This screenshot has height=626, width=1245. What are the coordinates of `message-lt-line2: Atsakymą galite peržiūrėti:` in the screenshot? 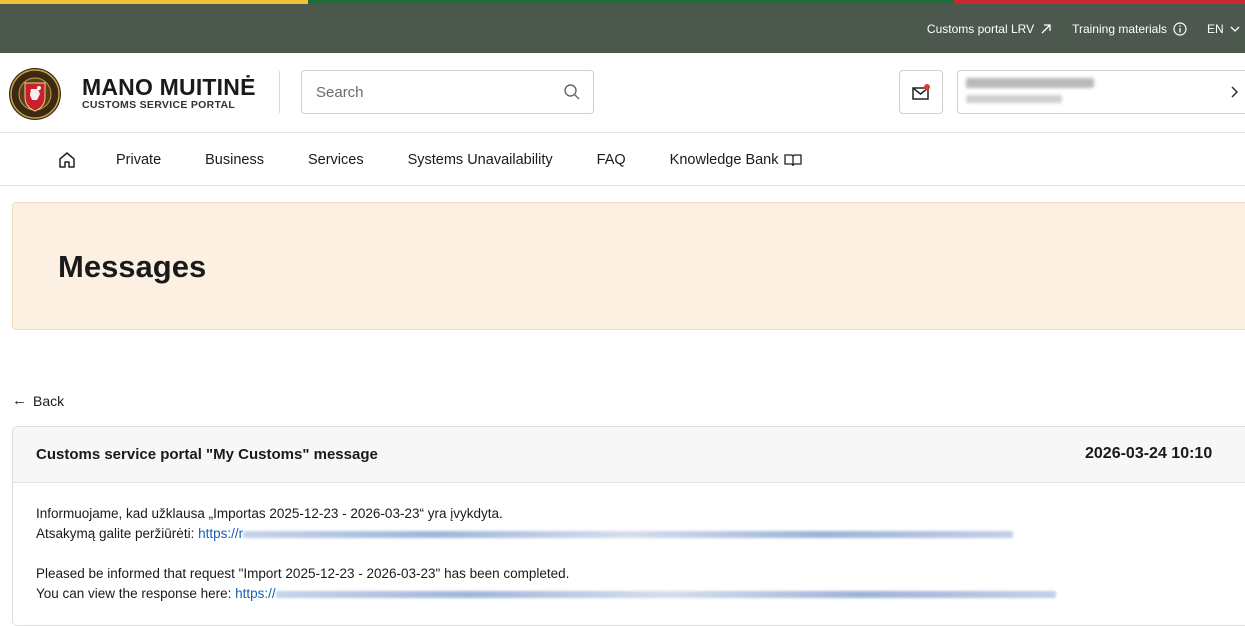 It's located at (117, 533).